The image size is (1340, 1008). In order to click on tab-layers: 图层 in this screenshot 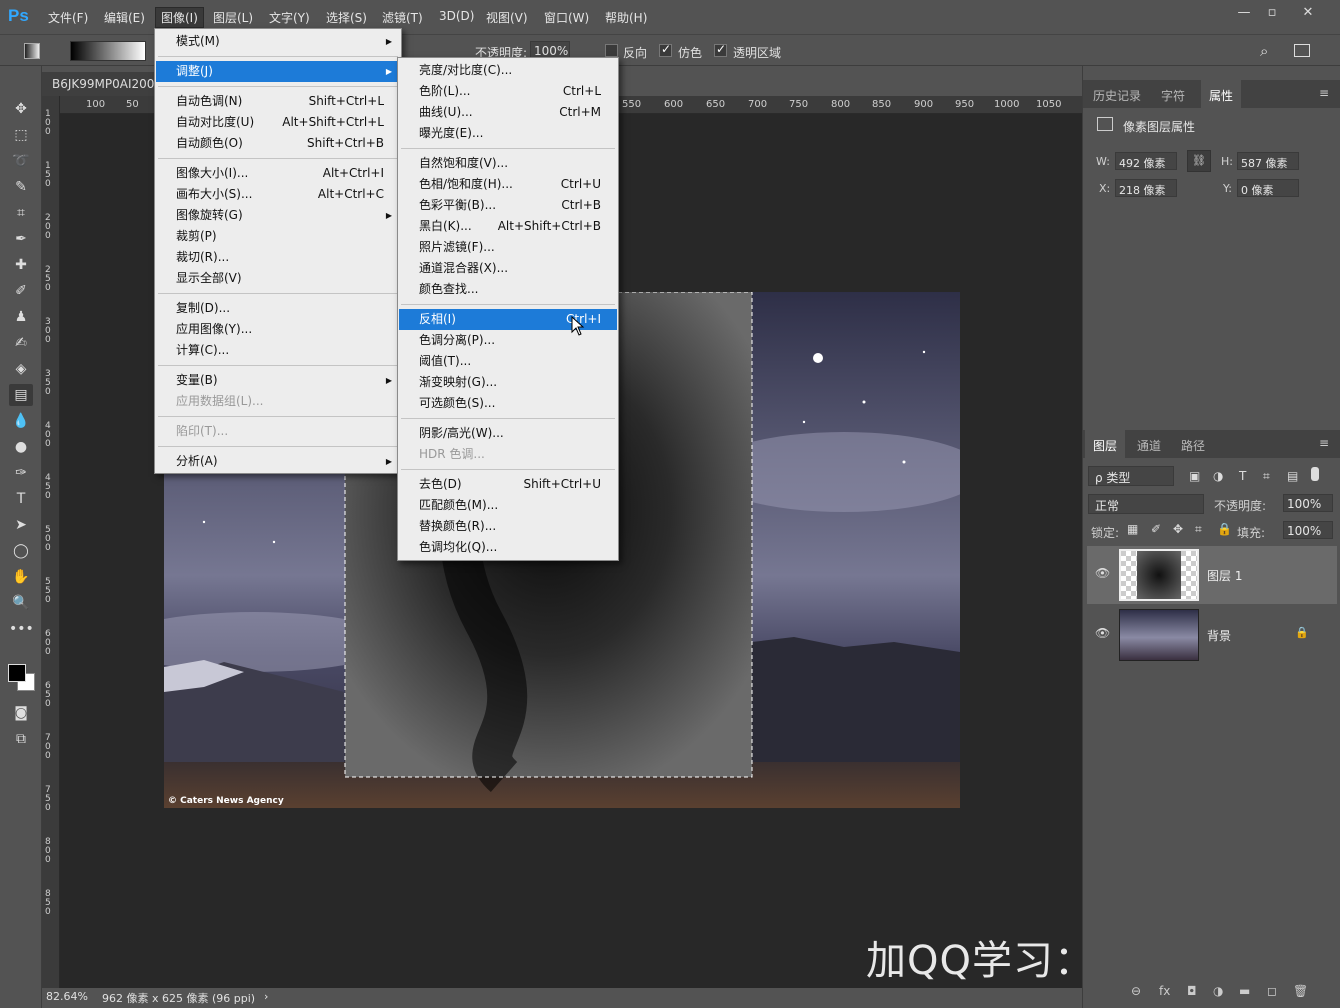, I will do `click(1105, 444)`.